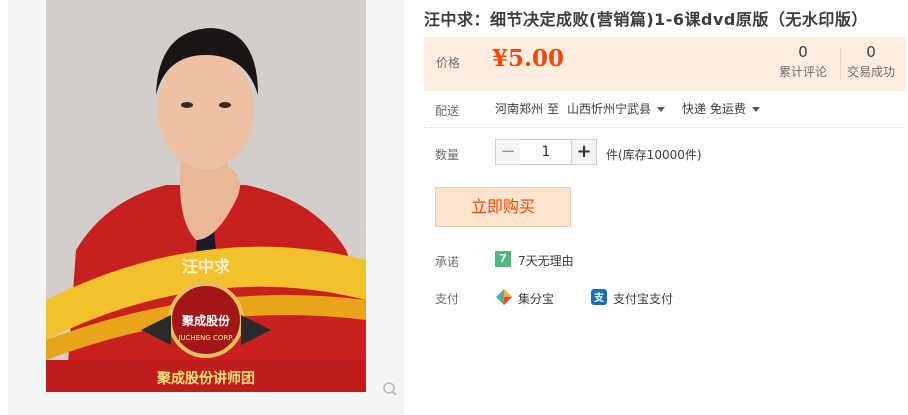 This screenshot has height=415, width=908. Describe the element at coordinates (205, 338) in the screenshot. I see `badge-sub-text: JUCHENG CORP.` at that location.